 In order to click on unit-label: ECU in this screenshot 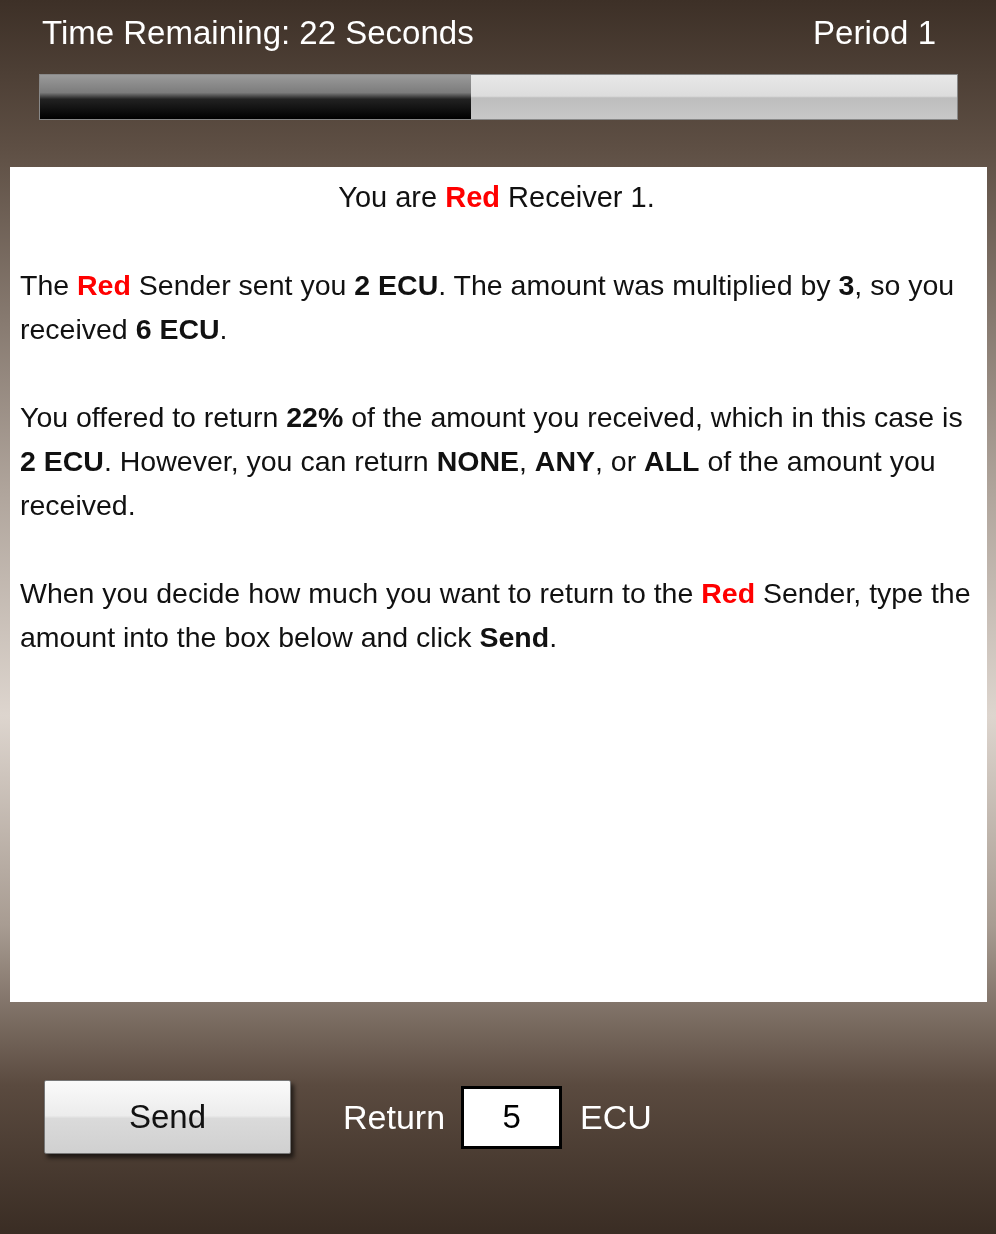, I will do `click(616, 1117)`.